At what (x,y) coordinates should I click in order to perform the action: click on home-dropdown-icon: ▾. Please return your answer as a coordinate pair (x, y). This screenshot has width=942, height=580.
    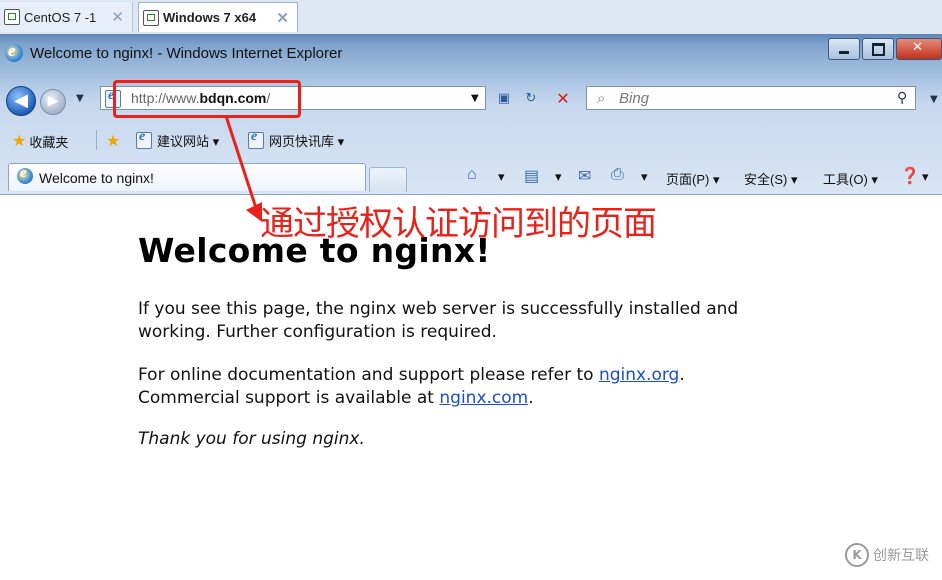
    Looking at the image, I should click on (501, 177).